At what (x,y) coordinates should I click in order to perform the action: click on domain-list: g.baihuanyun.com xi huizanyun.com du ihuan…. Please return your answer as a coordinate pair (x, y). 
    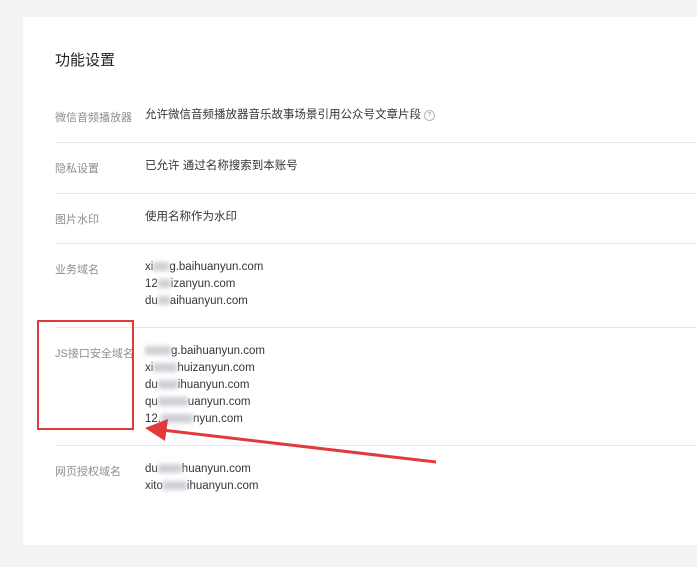
    Looking at the image, I should click on (205, 385).